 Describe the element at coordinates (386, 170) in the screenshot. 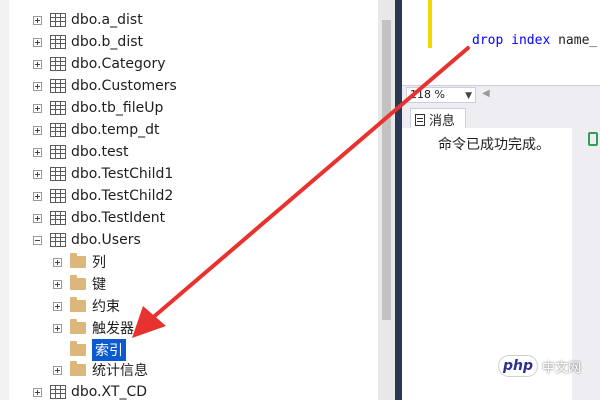

I see `tree-scrollbar-thumb` at that location.